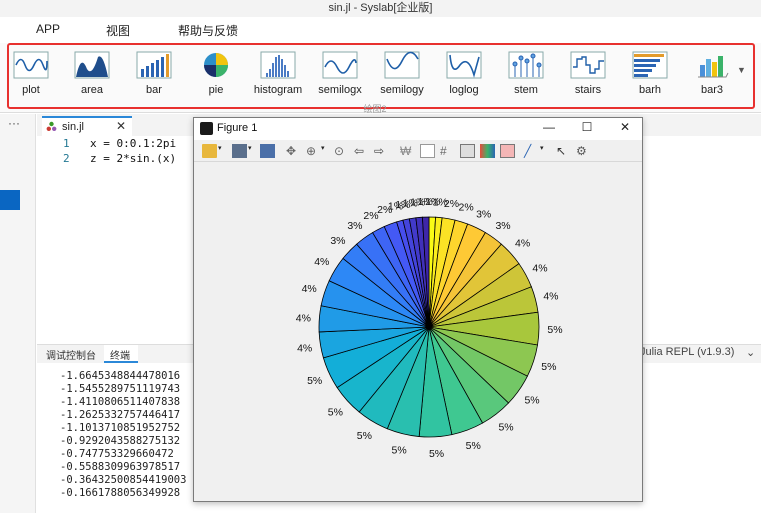 This screenshot has width=761, height=513. Describe the element at coordinates (381, 151) in the screenshot. I see `forward-icon: ⇨` at that location.